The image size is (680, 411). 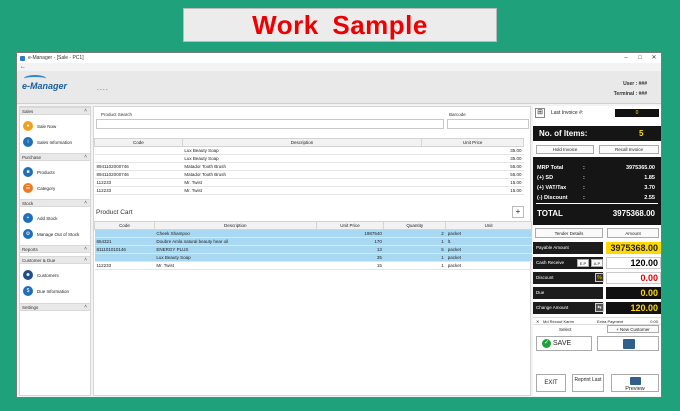 I want to click on sd-value: 1.85, so click(x=649, y=178).